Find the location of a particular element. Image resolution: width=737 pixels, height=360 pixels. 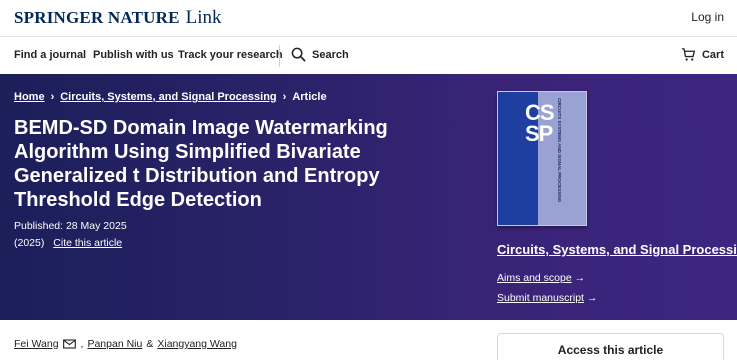

brand-suffix: Link is located at coordinates (203, 17).